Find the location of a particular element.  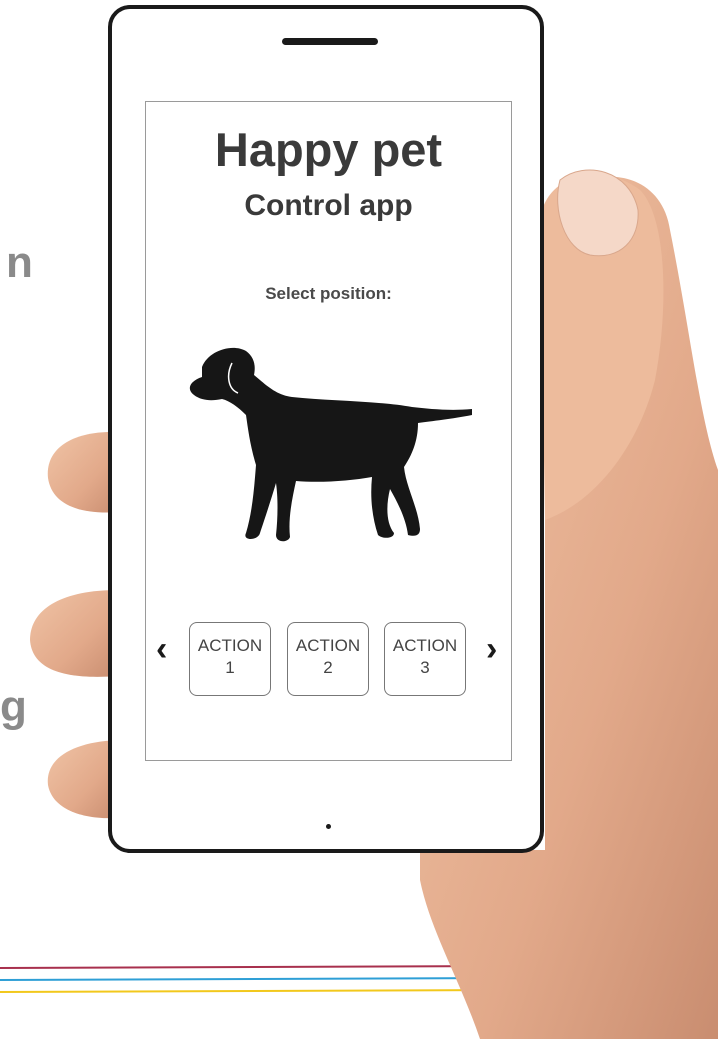

action-button-number: 3 is located at coordinates (425, 667).